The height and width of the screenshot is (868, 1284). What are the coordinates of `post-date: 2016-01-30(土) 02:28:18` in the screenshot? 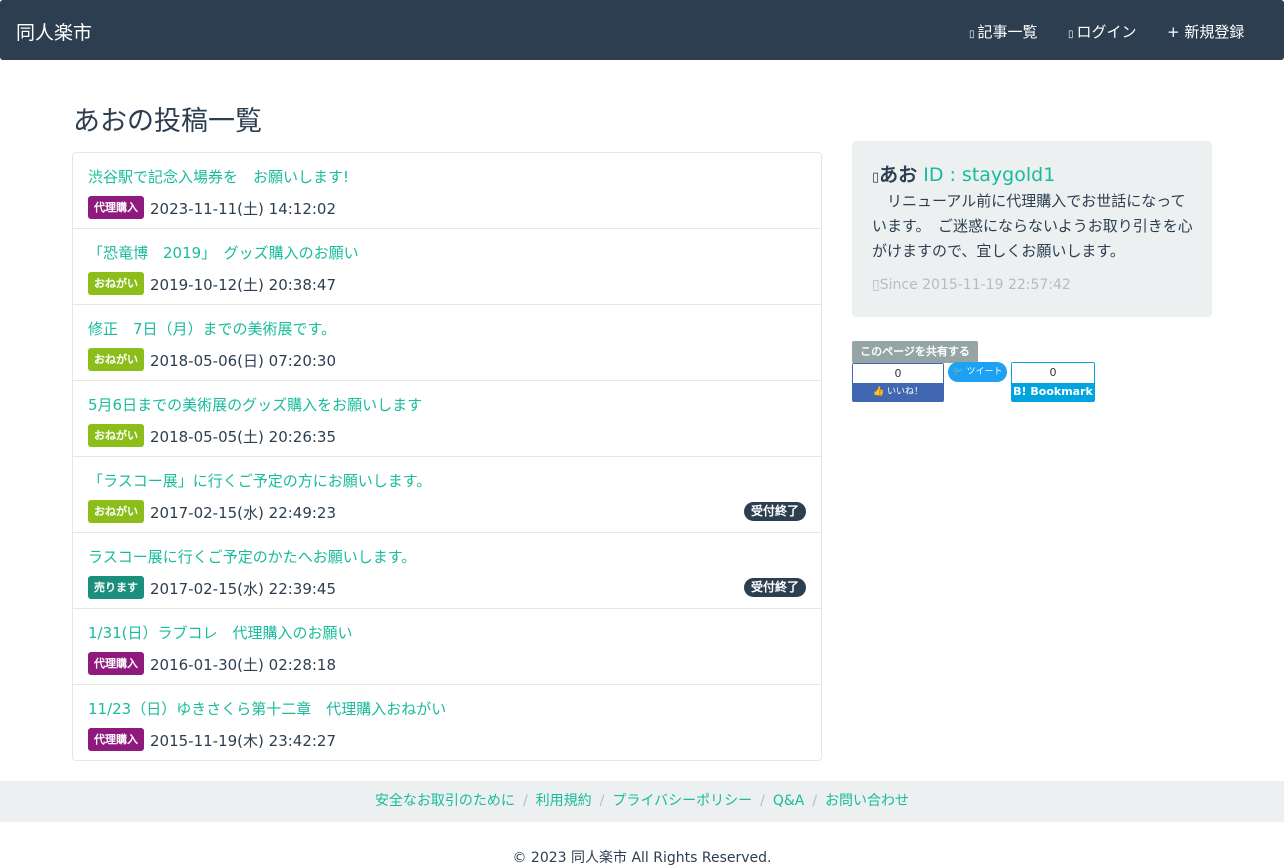 It's located at (243, 665).